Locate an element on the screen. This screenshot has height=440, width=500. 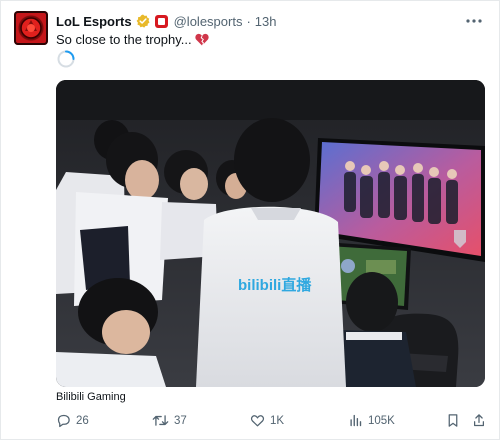
tweet-actions-bar: 26 37 1K 105K is located at coordinates (271, 423).